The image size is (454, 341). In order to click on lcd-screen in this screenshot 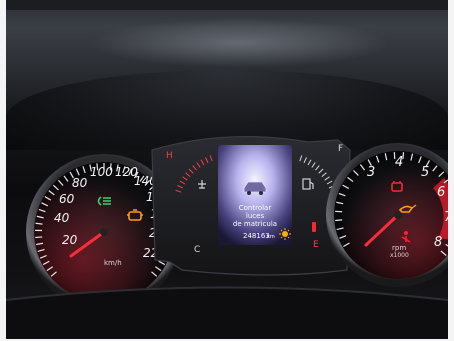, I will do `click(255, 195)`.